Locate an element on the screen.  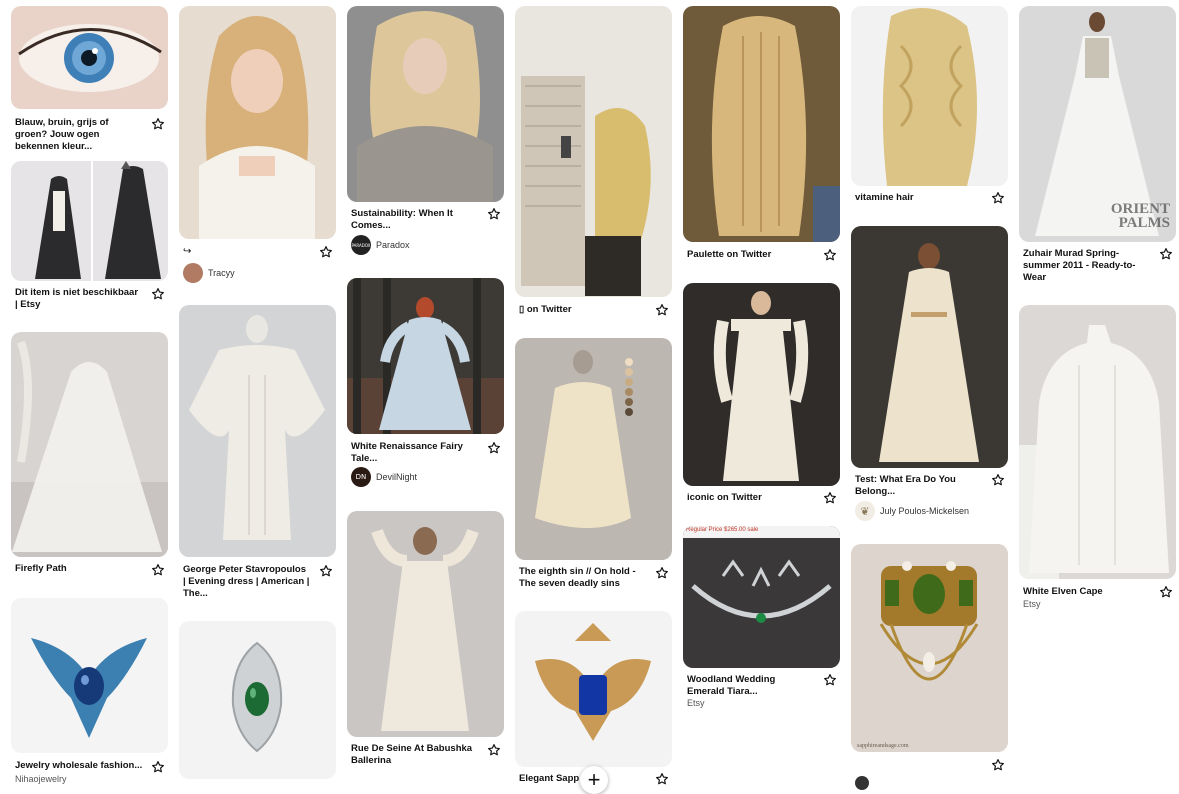
pin-image-blonde-girl is located at coordinates (257, 122).